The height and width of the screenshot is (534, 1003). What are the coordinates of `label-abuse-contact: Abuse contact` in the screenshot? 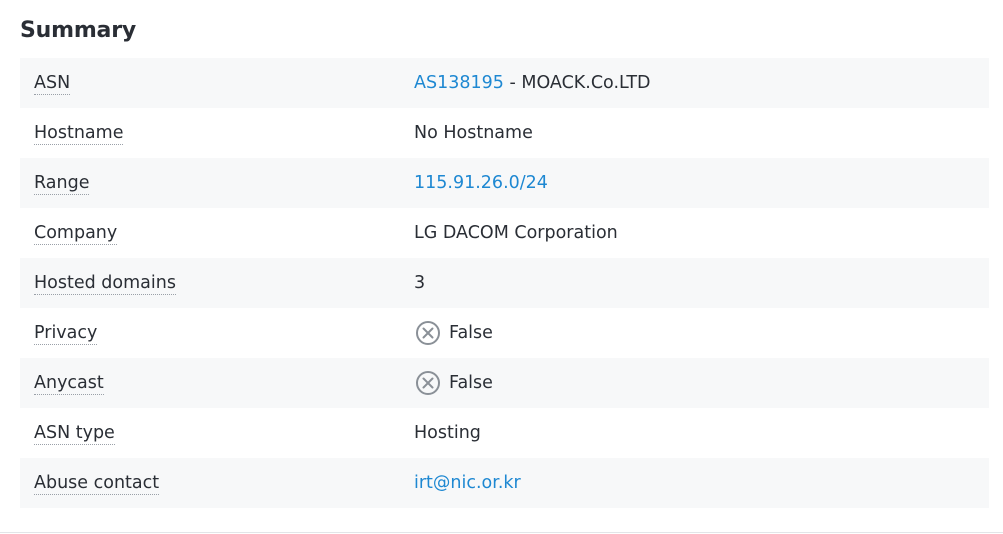 It's located at (97, 483).